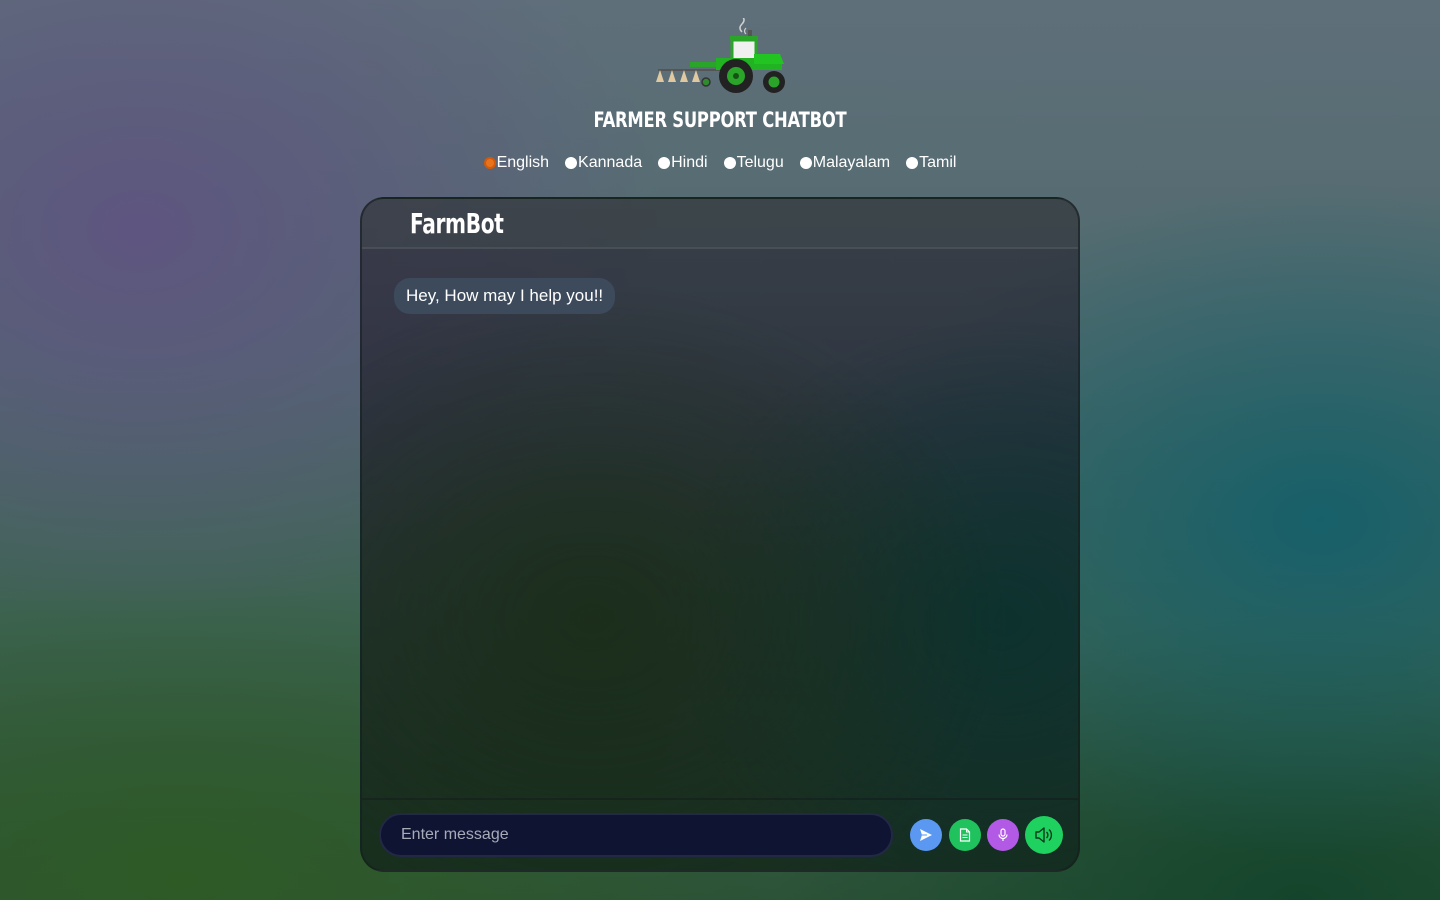 This screenshot has height=900, width=1440. I want to click on language-label: Tamil, so click(938, 162).